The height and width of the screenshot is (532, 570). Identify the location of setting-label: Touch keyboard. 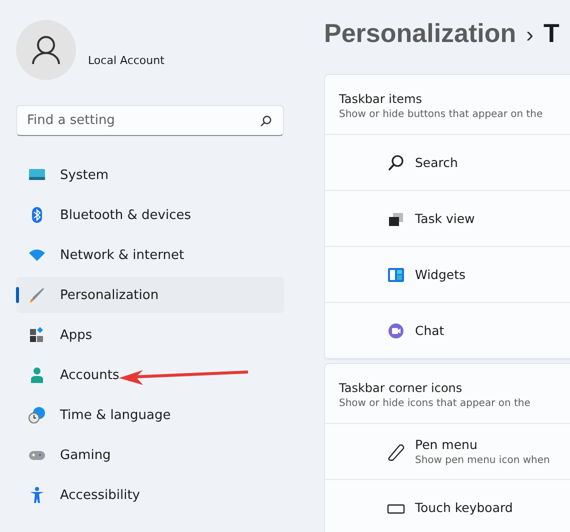
(464, 507).